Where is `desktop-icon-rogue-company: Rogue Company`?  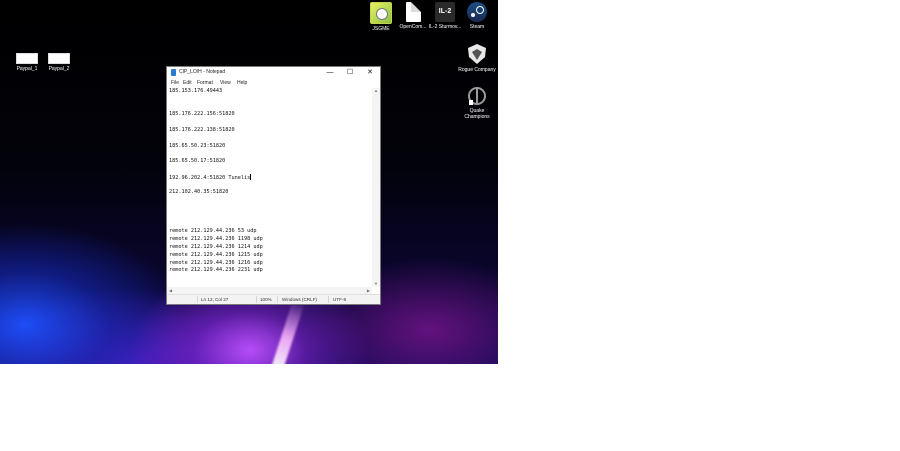 desktop-icon-rogue-company: Rogue Company is located at coordinates (477, 58).